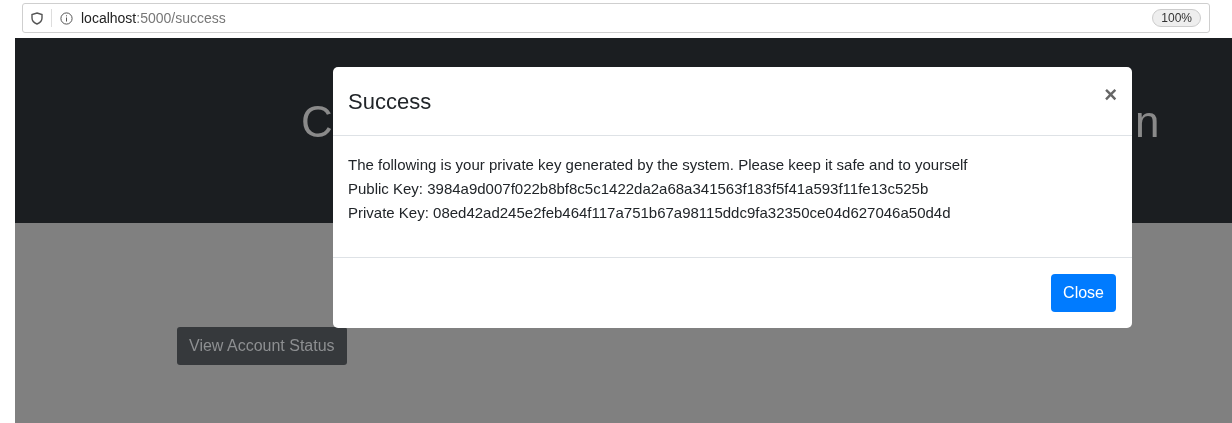  What do you see at coordinates (1176, 18) in the screenshot?
I see `zoom-level: 100%` at bounding box center [1176, 18].